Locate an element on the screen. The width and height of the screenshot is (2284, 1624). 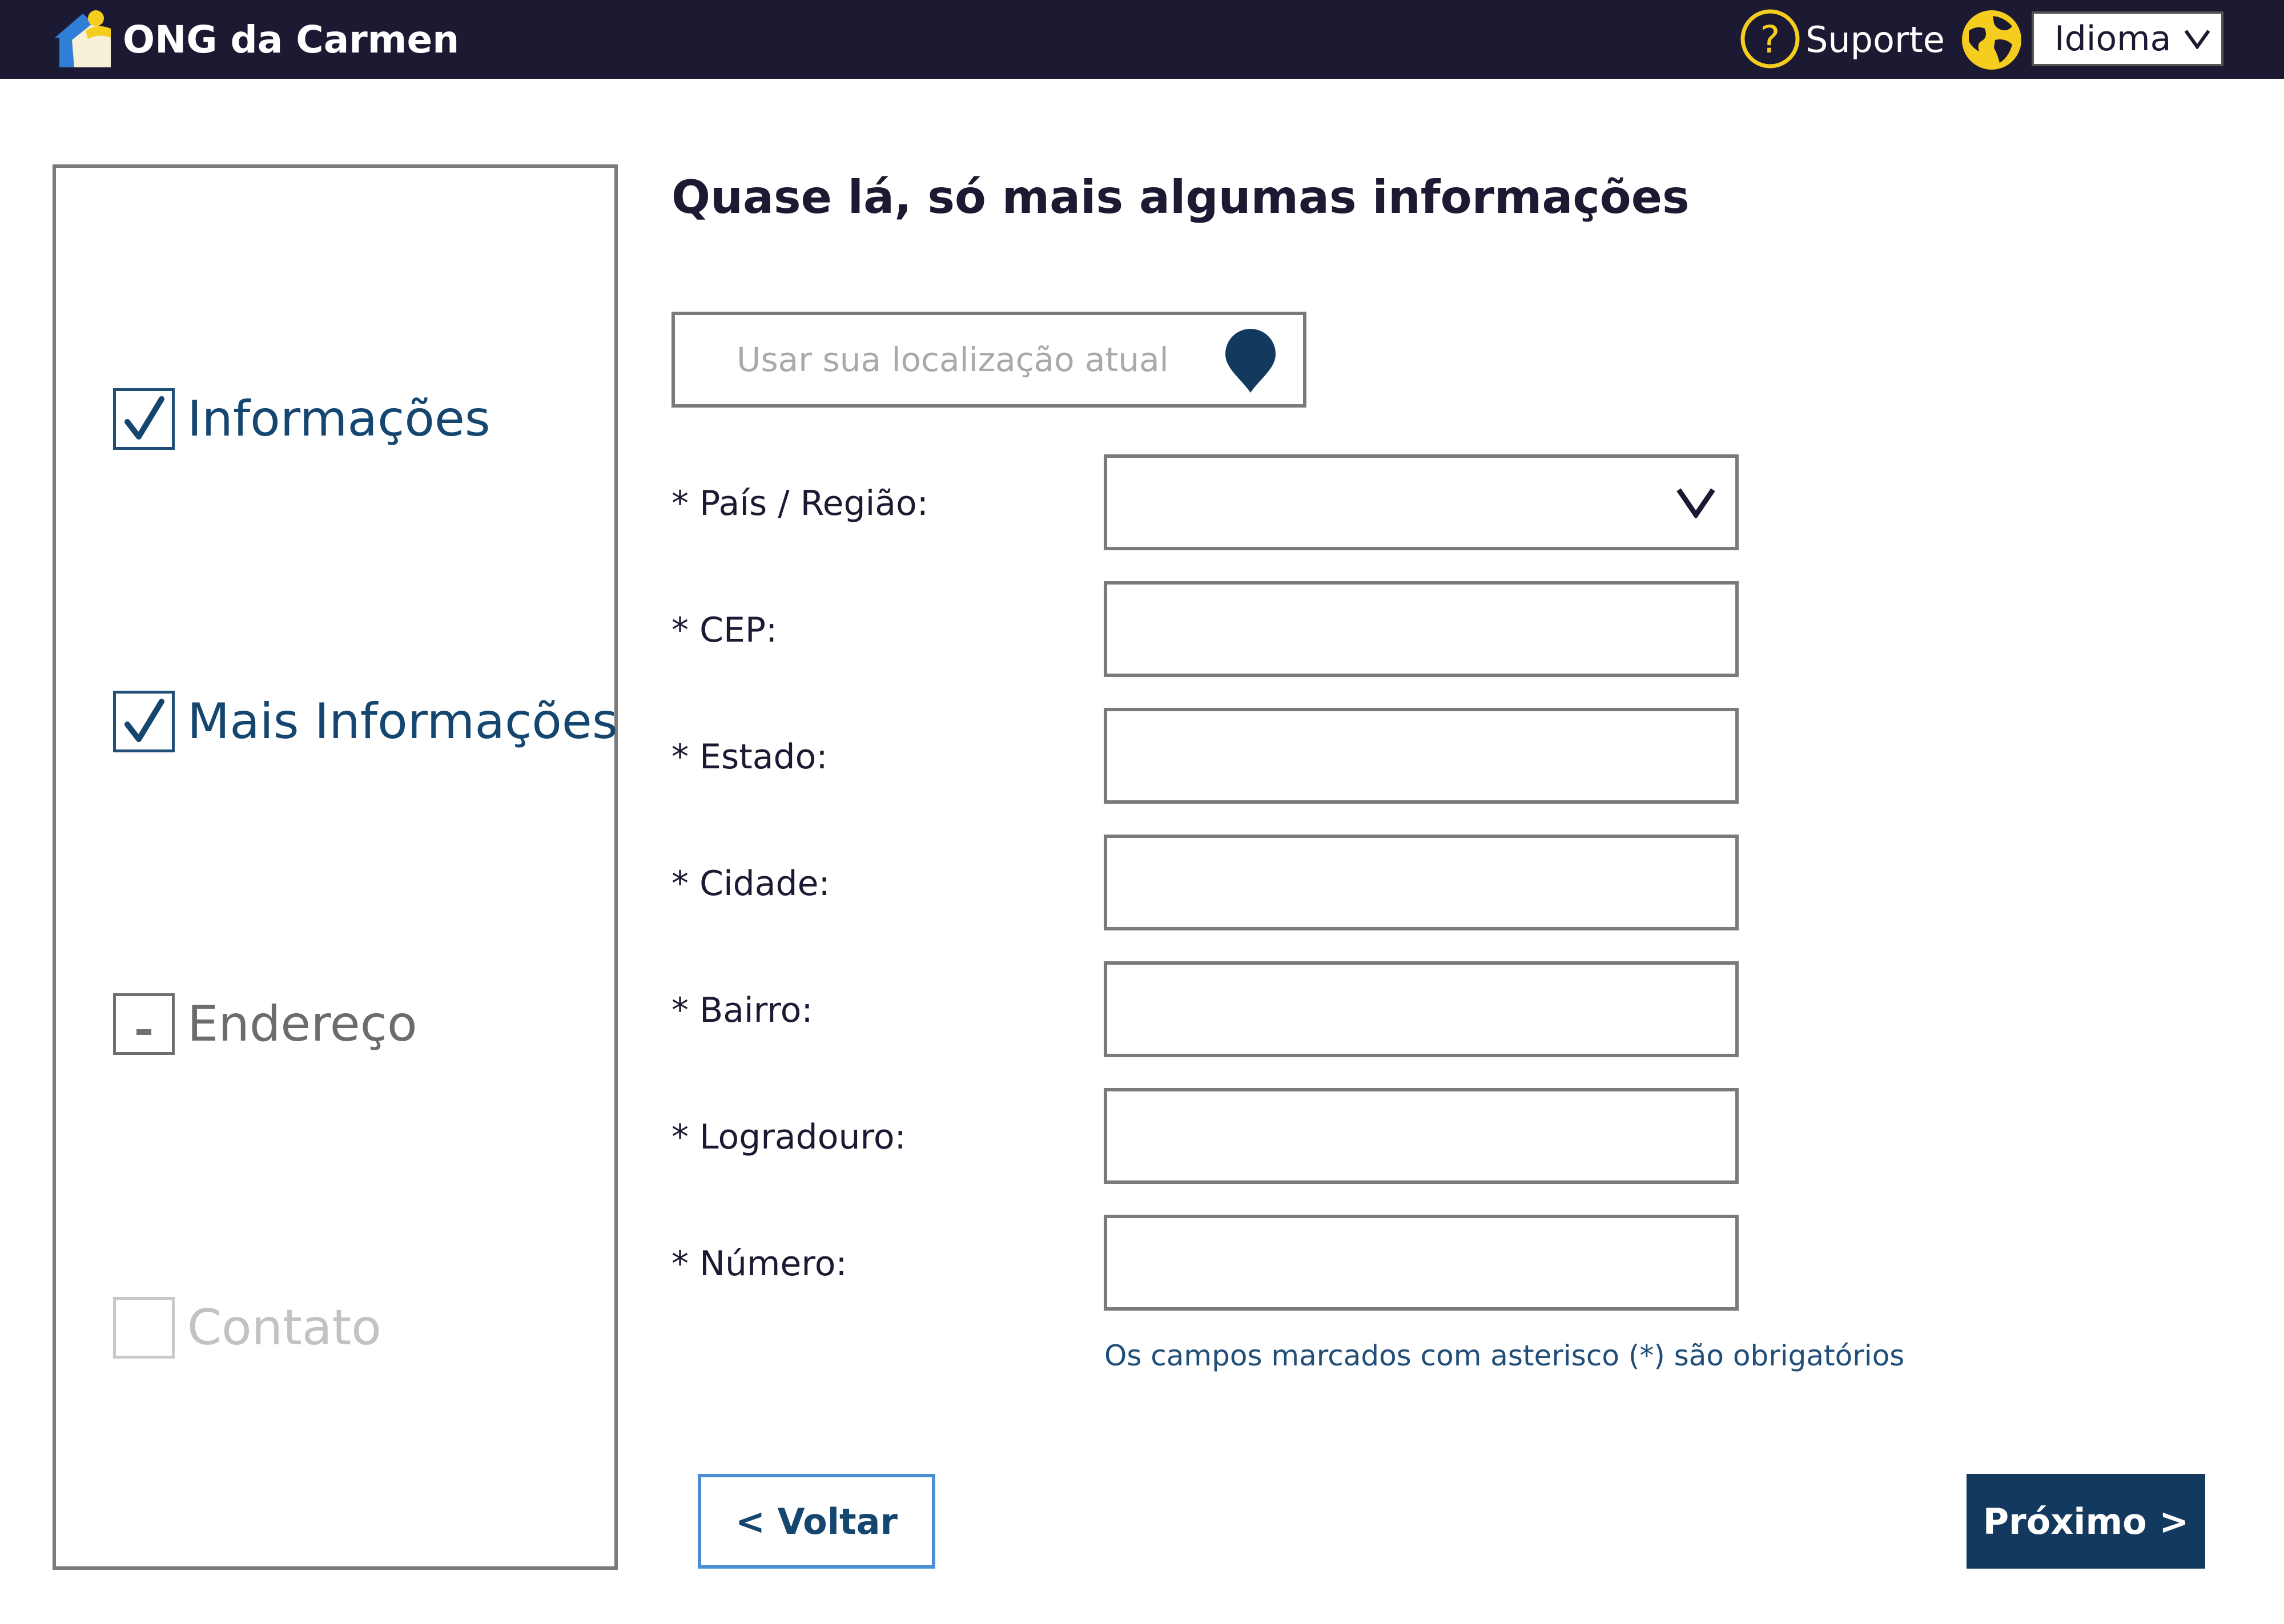
location-placeholder: Usar sua localização atual is located at coordinates (953, 360).